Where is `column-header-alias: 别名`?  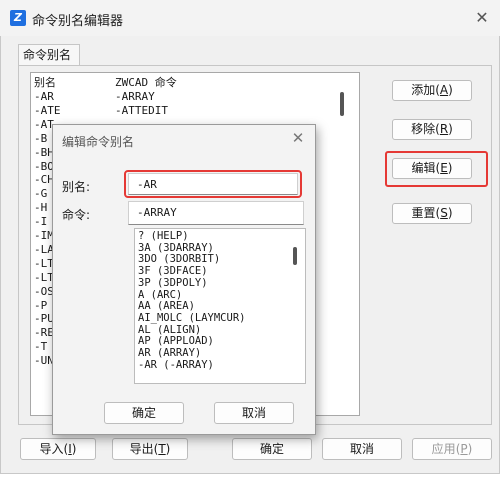
column-header-alias: 别名 is located at coordinates (45, 82).